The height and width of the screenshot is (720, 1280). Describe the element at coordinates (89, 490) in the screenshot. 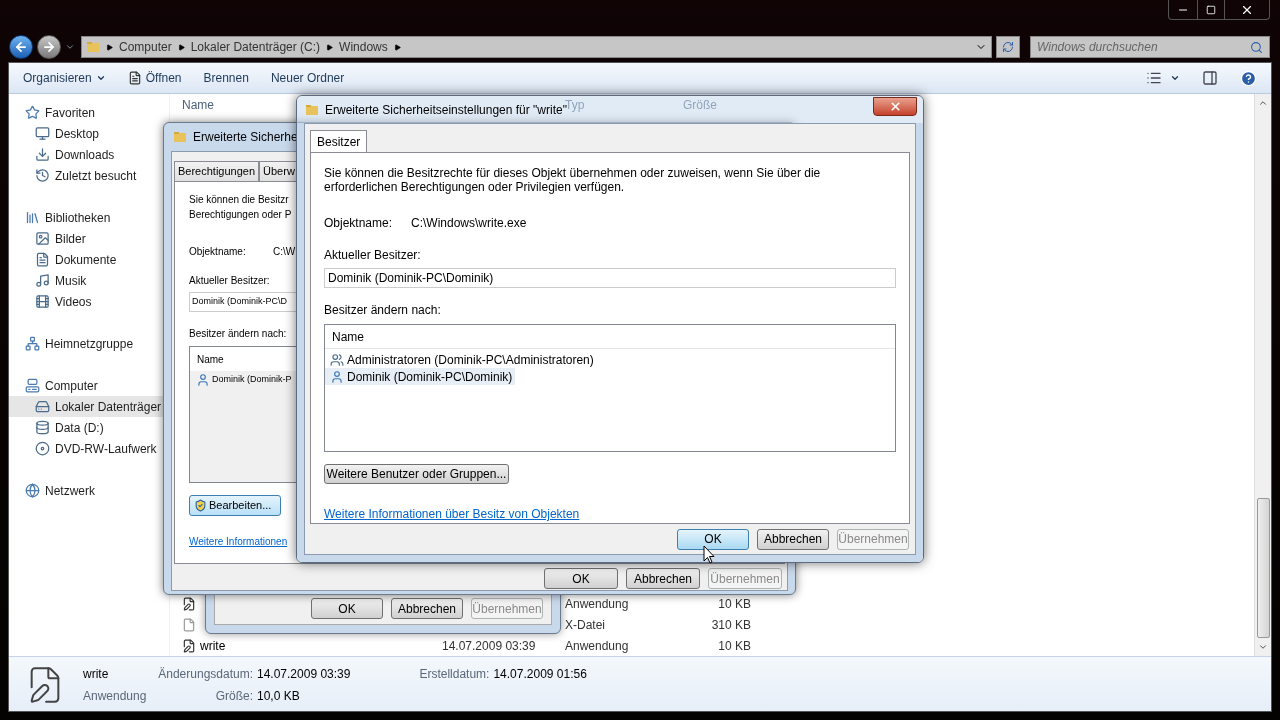

I see `sidebar-group: Netzwerk` at that location.